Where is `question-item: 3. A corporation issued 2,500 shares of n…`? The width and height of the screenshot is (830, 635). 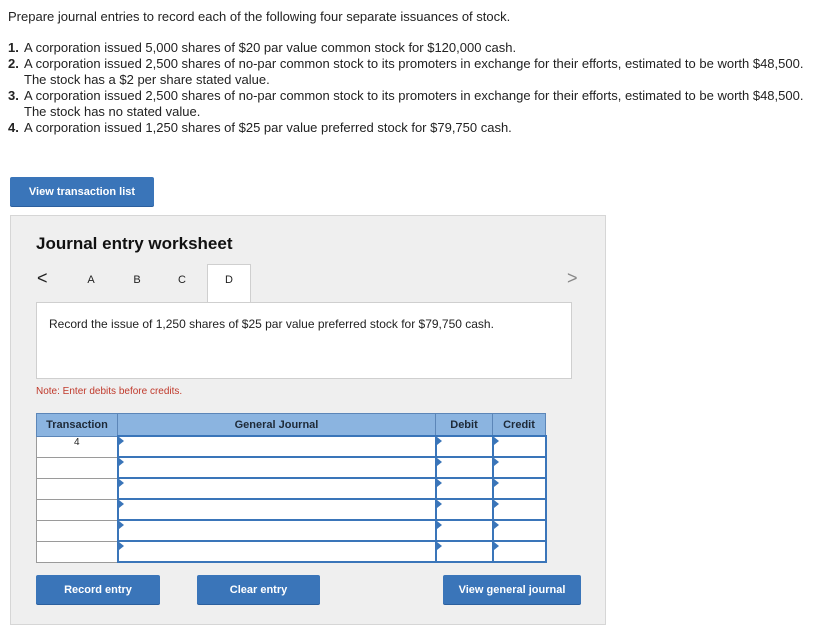
question-item: 3. A corporation issued 2,500 shares of n… is located at coordinates (417, 104).